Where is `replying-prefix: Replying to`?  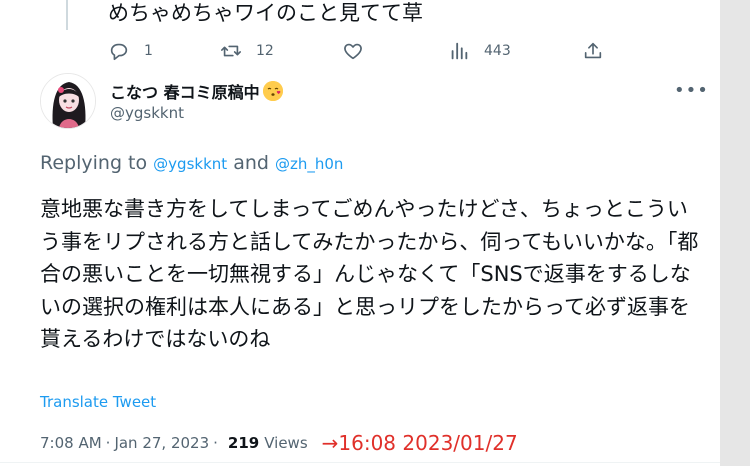
replying-prefix: Replying to is located at coordinates (94, 163).